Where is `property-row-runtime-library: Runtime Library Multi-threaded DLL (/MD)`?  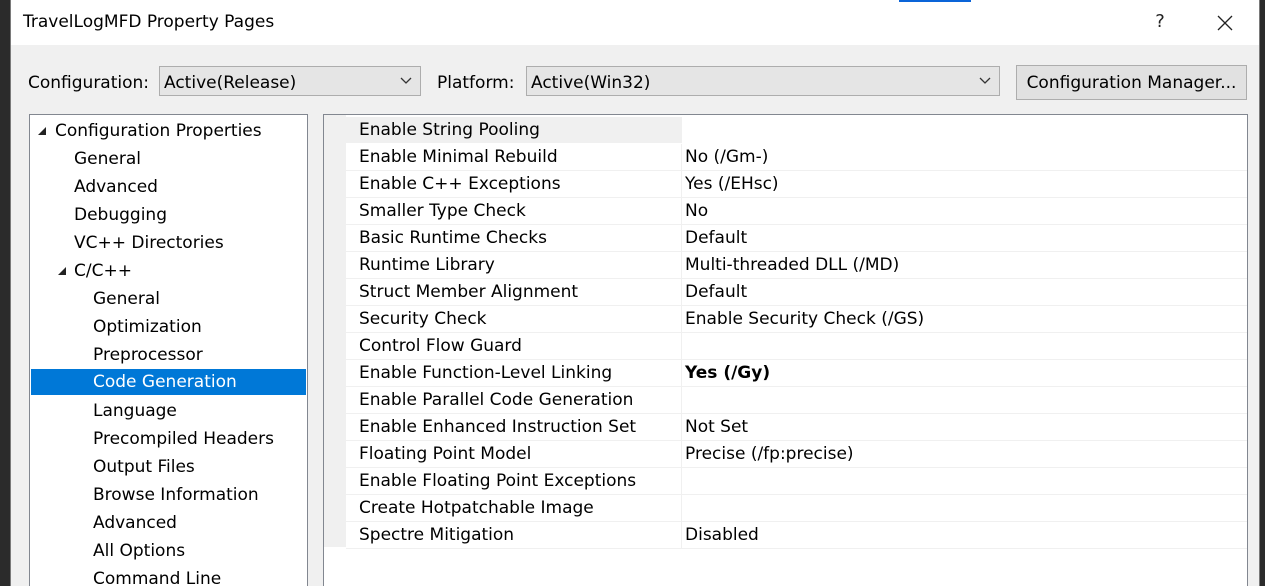
property-row-runtime-library: Runtime Library Multi-threaded DLL (/MD) is located at coordinates (796, 265).